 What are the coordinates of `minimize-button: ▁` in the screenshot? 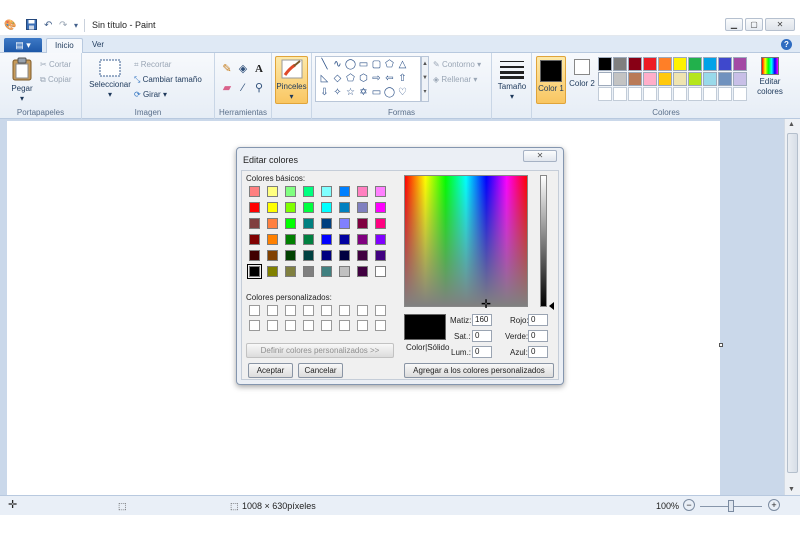 It's located at (734, 24).